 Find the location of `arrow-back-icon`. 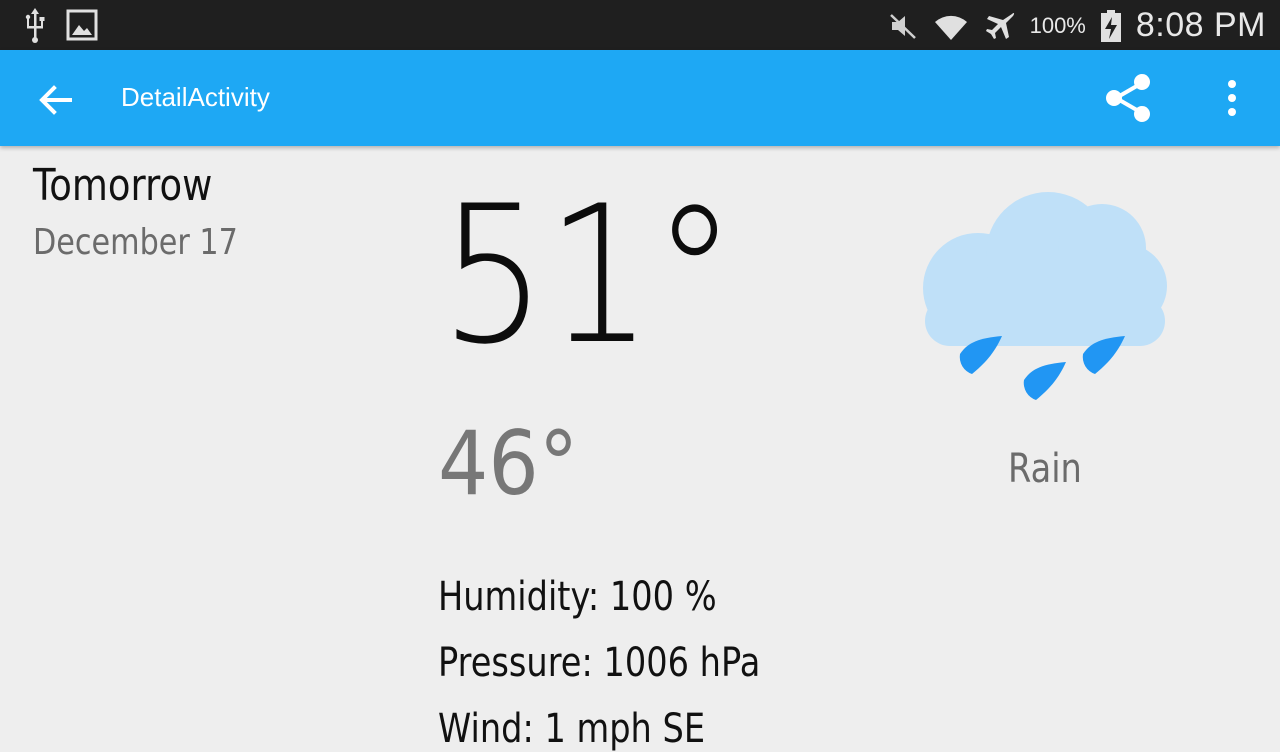

arrow-back-icon is located at coordinates (56, 100).